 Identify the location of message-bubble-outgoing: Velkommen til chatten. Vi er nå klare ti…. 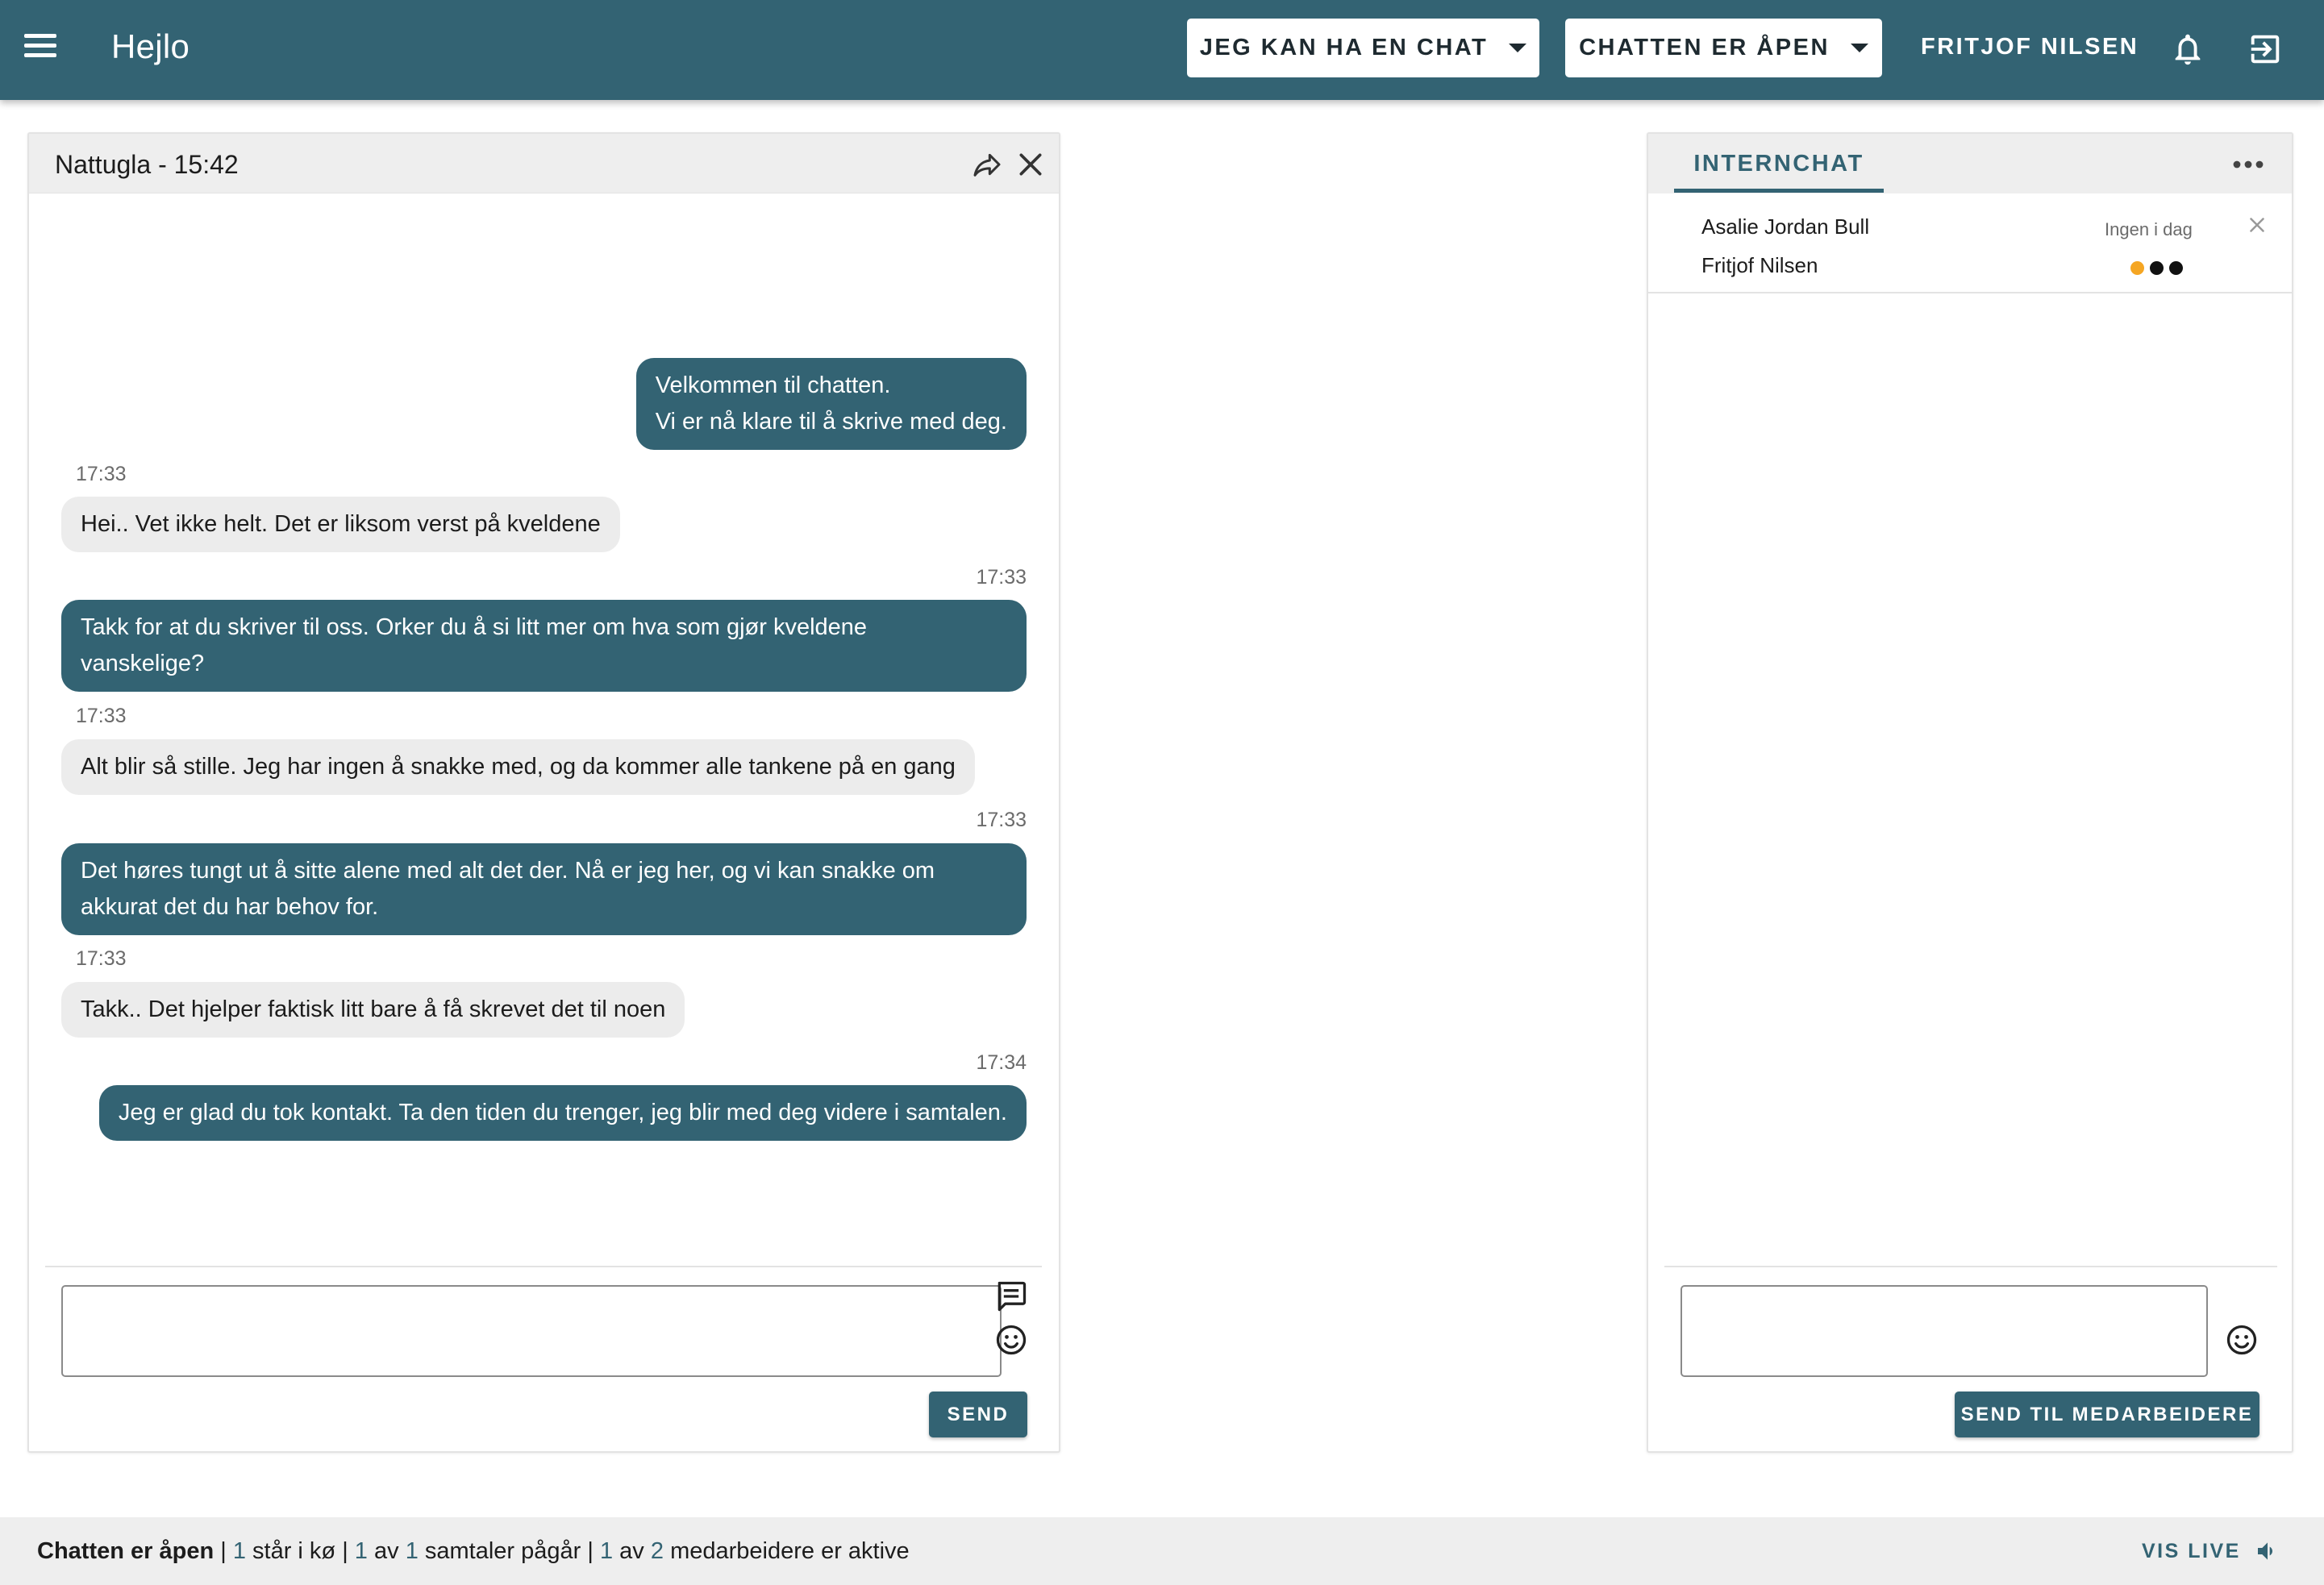
(831, 404).